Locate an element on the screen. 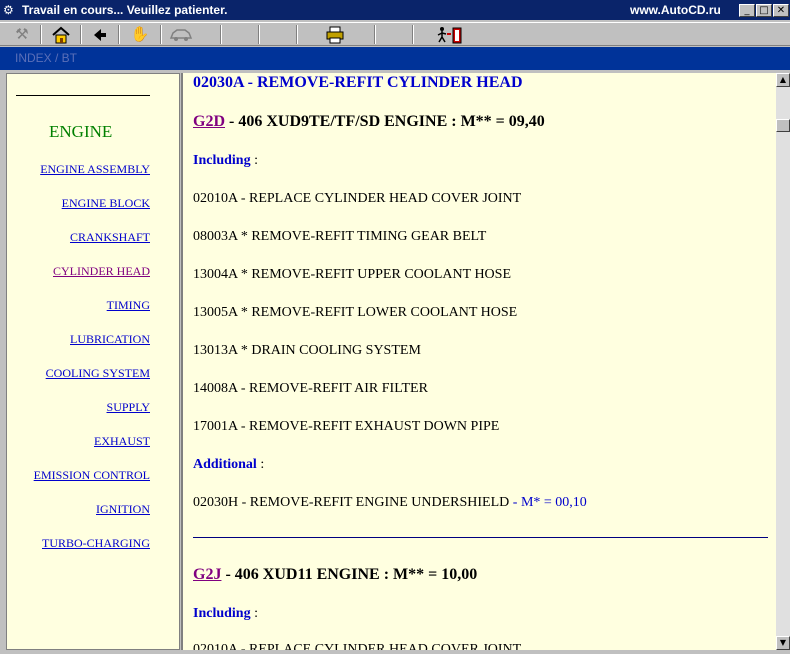 The height and width of the screenshot is (654, 790). including-colon: : is located at coordinates (254, 160).